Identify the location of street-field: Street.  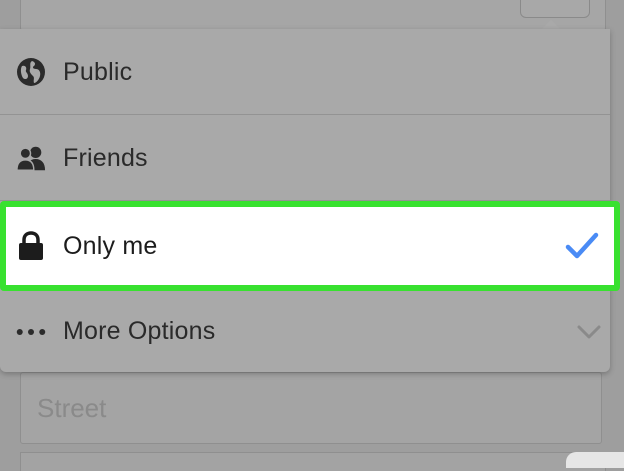
(311, 408).